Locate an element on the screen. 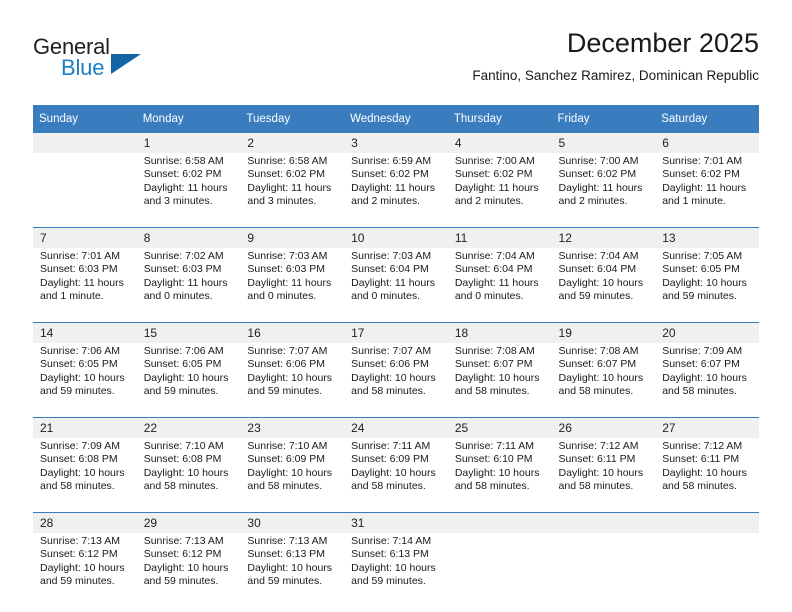  day-number: 18 is located at coordinates (499, 332).